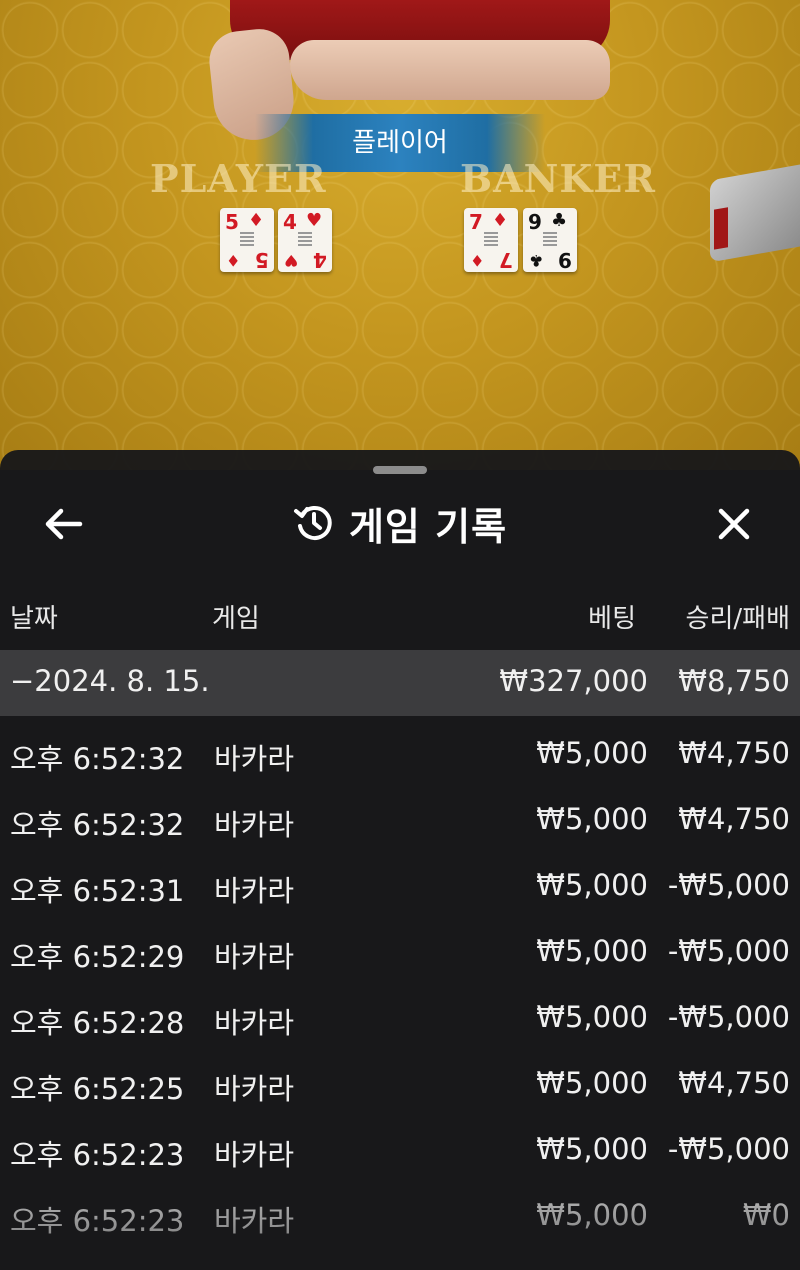 The height and width of the screenshot is (1270, 800). What do you see at coordinates (550, 240) in the screenshot?
I see `banker-card-2: 9 ♣ ♣ 9` at bounding box center [550, 240].